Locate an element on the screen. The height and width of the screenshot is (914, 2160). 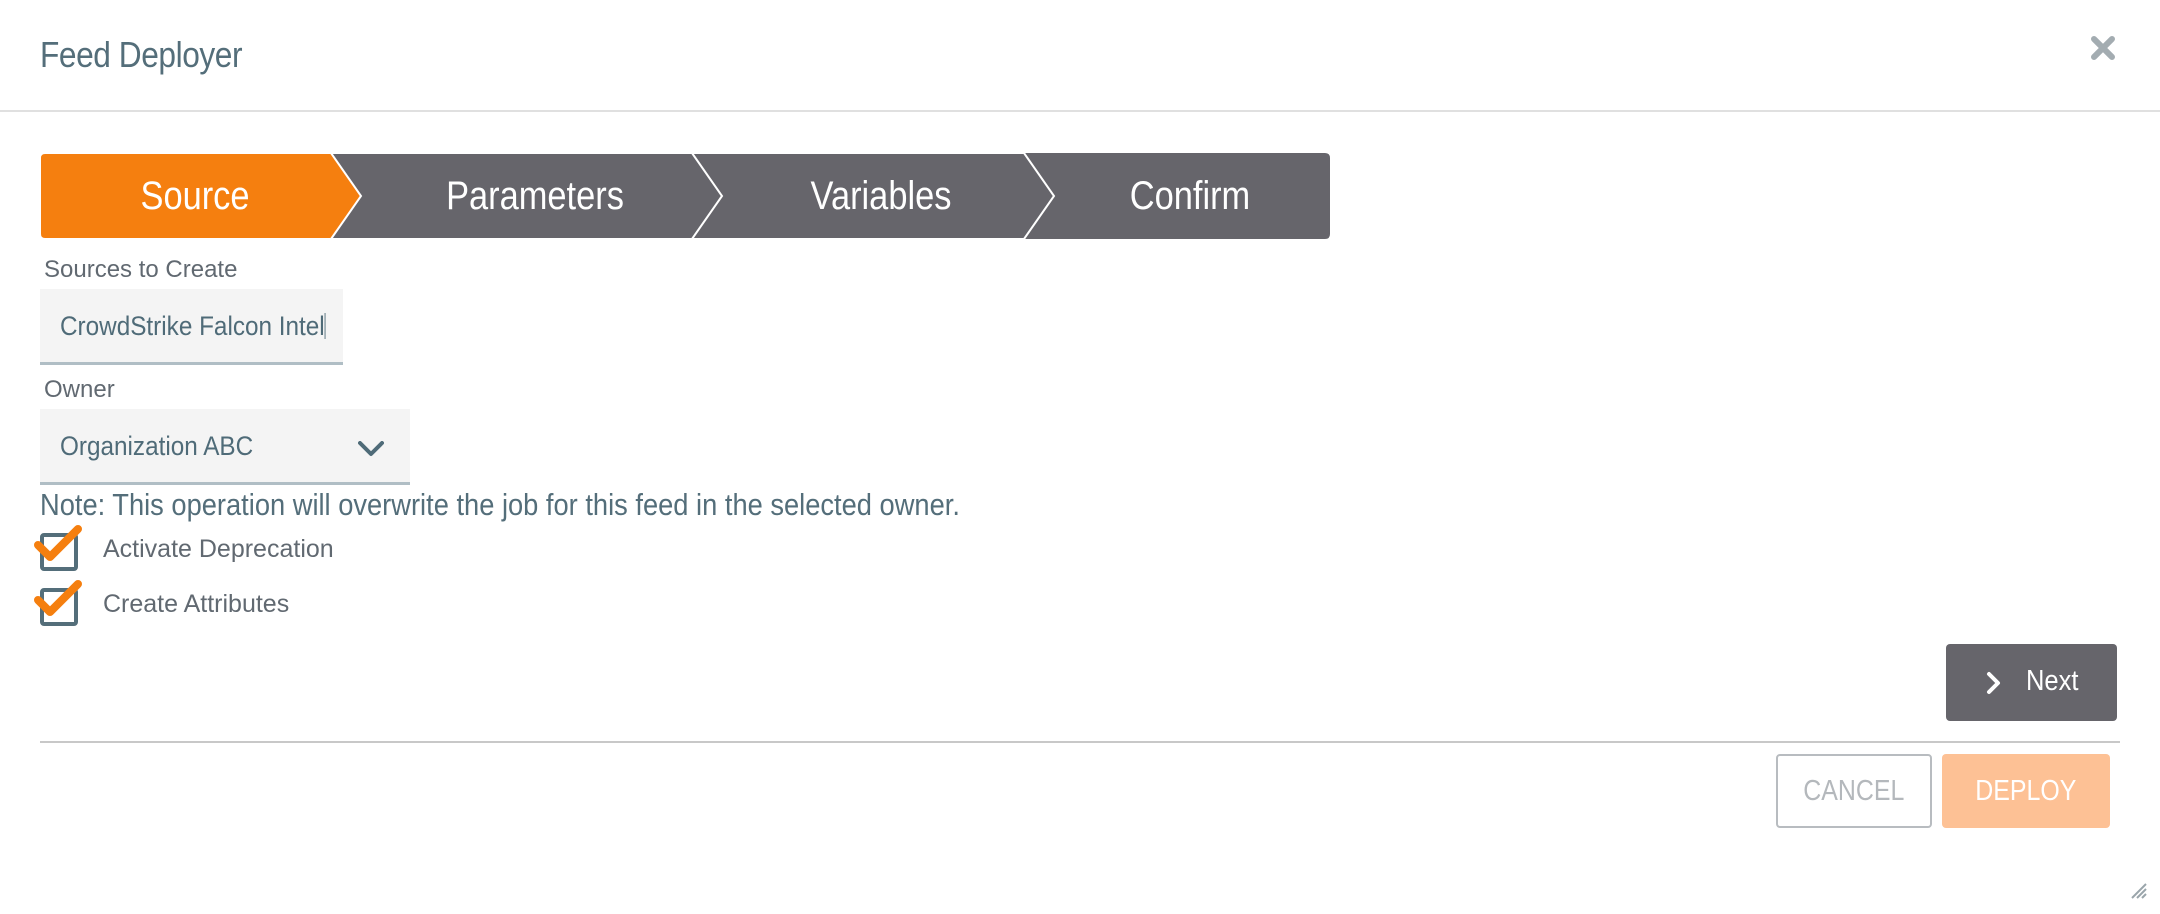
step-source: Source is located at coordinates (195, 196).